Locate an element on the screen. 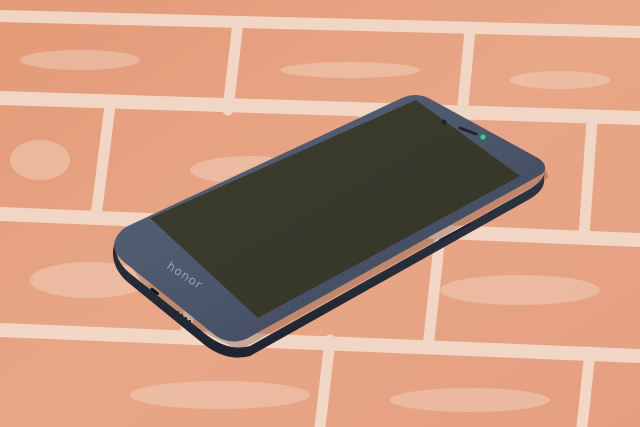 Image resolution: width=640 pixels, height=427 pixels. notification-led is located at coordinates (483, 137).